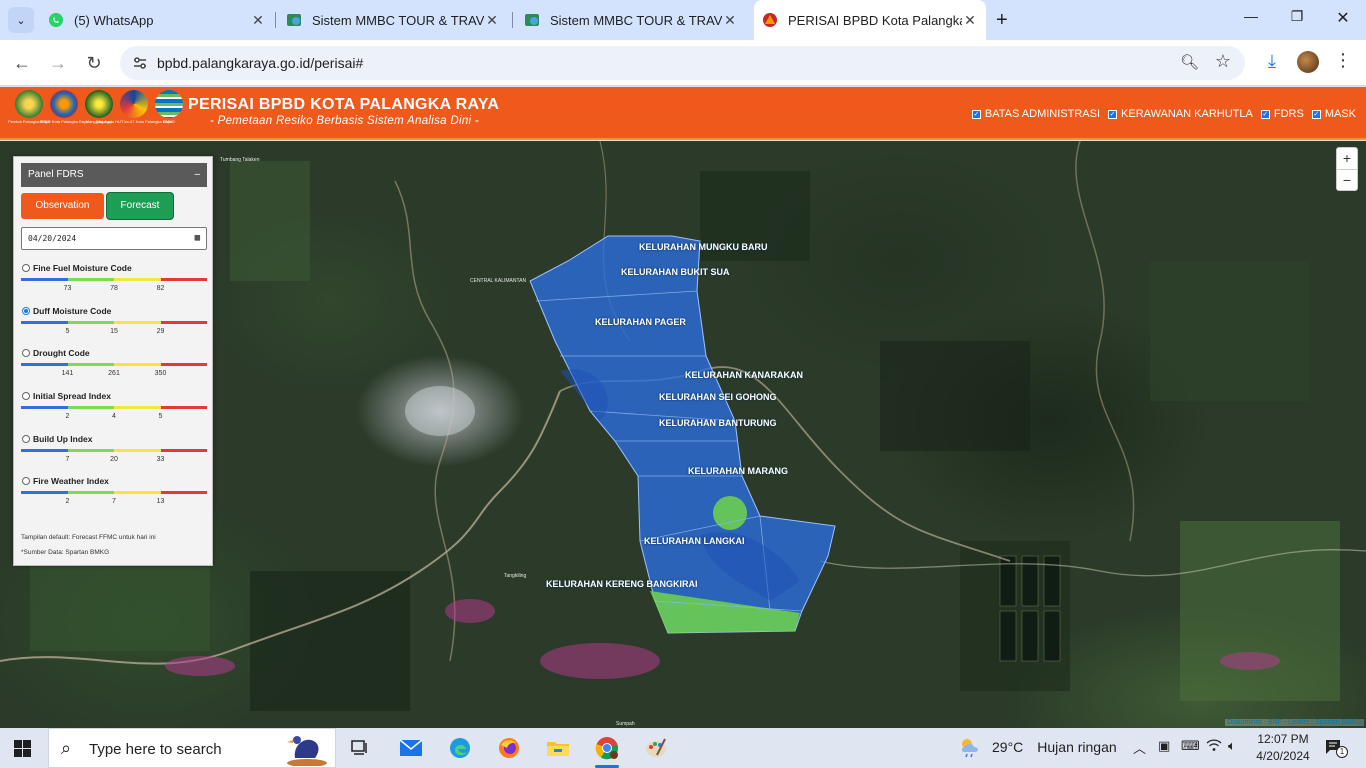  Describe the element at coordinates (558, 748) in the screenshot. I see `file-explorer-icon` at that location.